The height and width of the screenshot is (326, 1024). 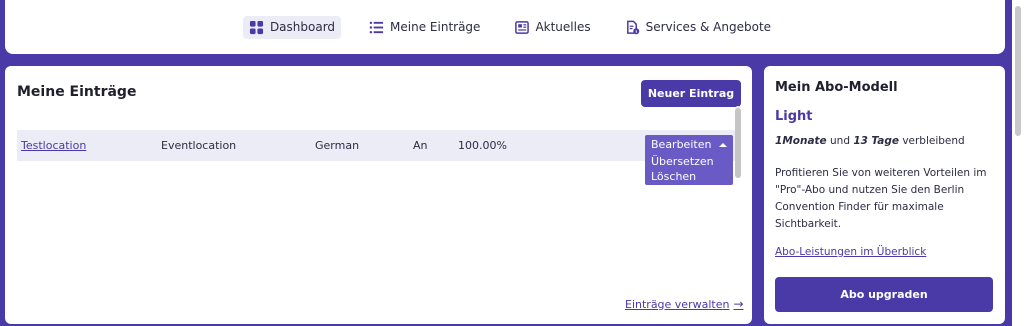 I want to click on remaining-time: 1Monate und 13 Tage verbleibend, so click(x=884, y=141).